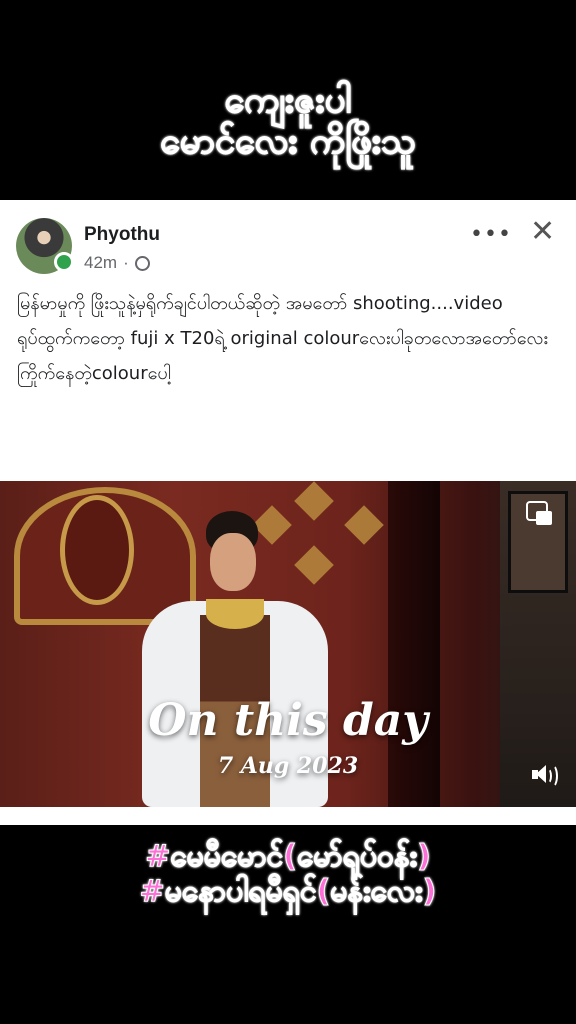  Describe the element at coordinates (491, 234) in the screenshot. I see `more-options-button: •••` at that location.